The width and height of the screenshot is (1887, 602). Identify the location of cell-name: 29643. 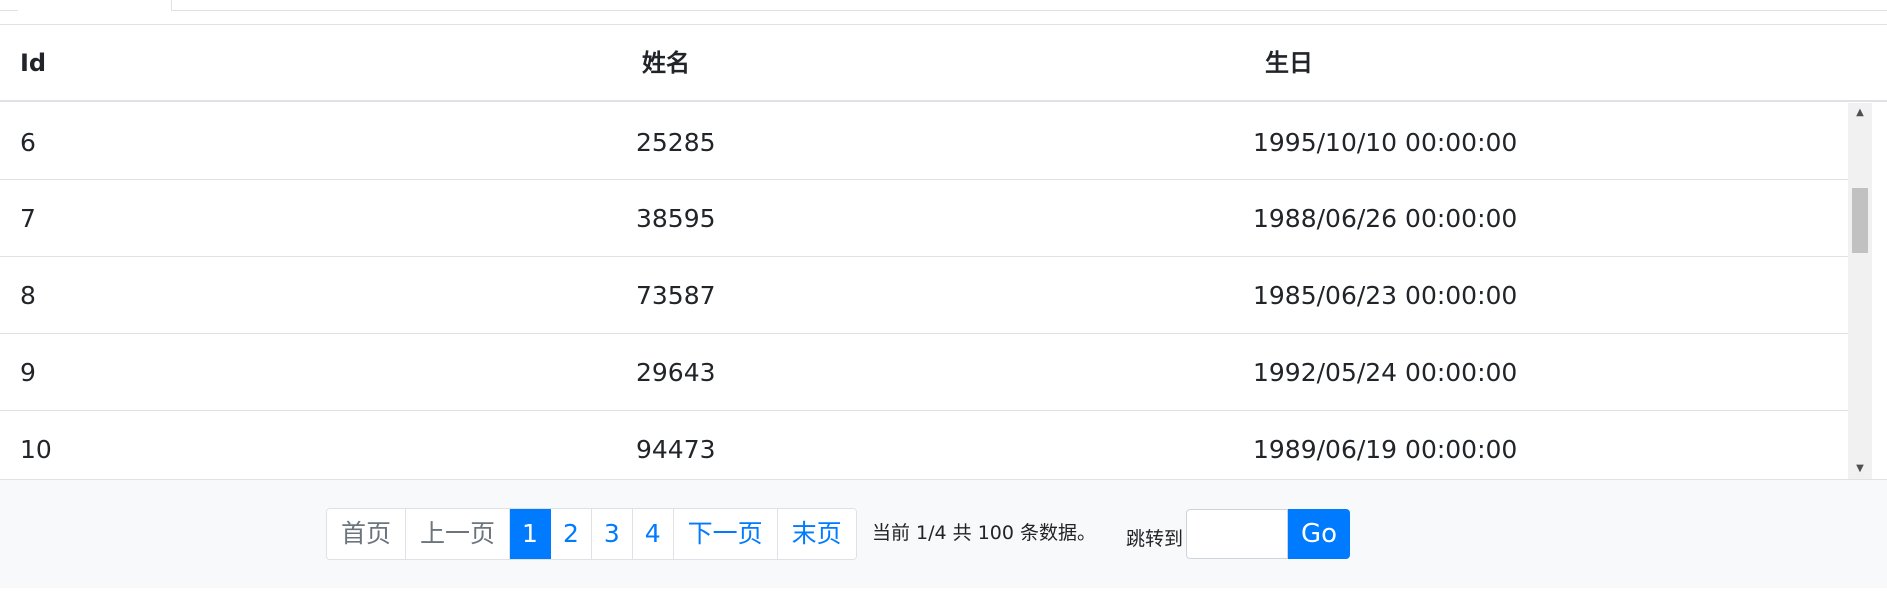
(676, 372).